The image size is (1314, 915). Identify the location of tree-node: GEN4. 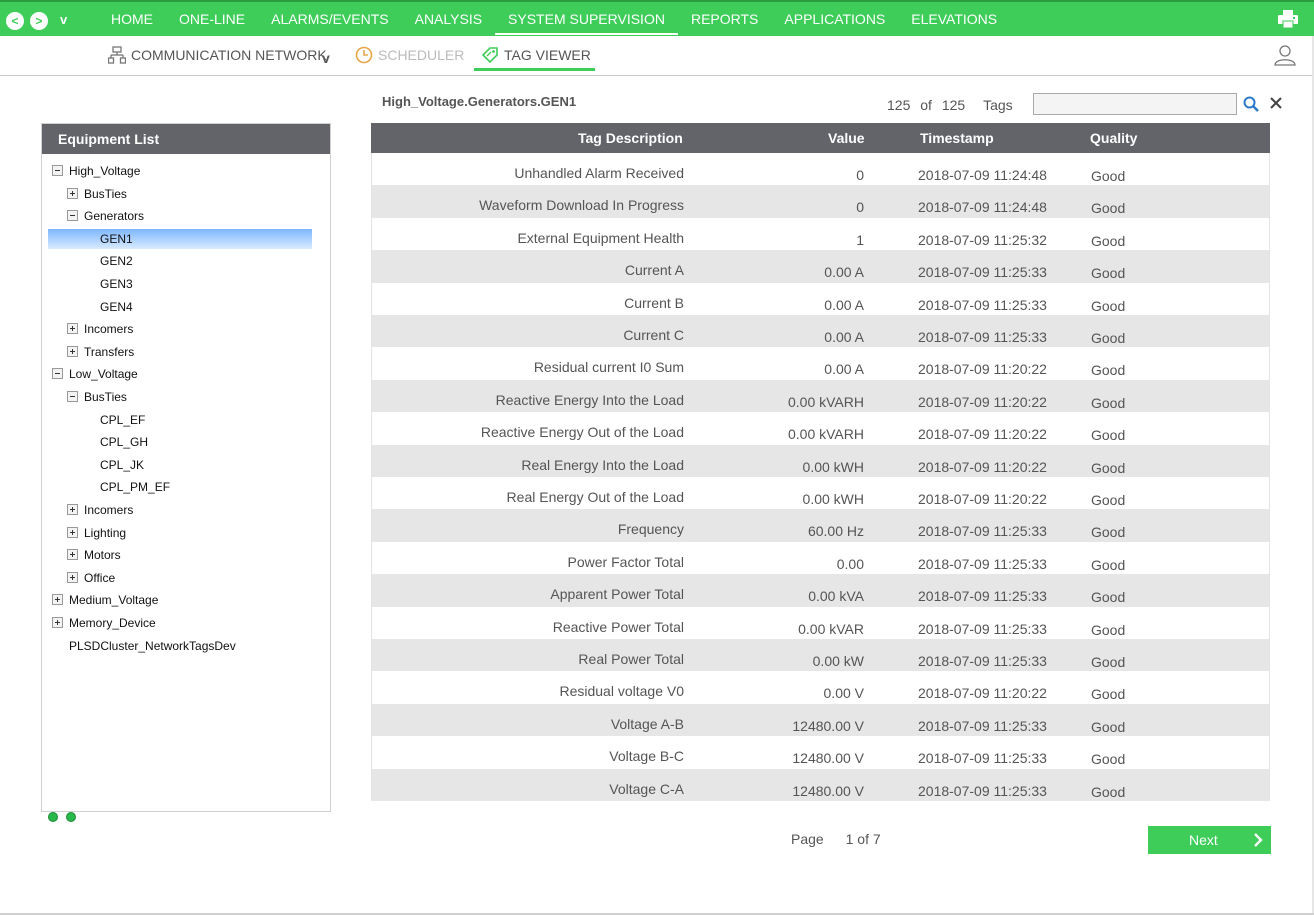
(186, 307).